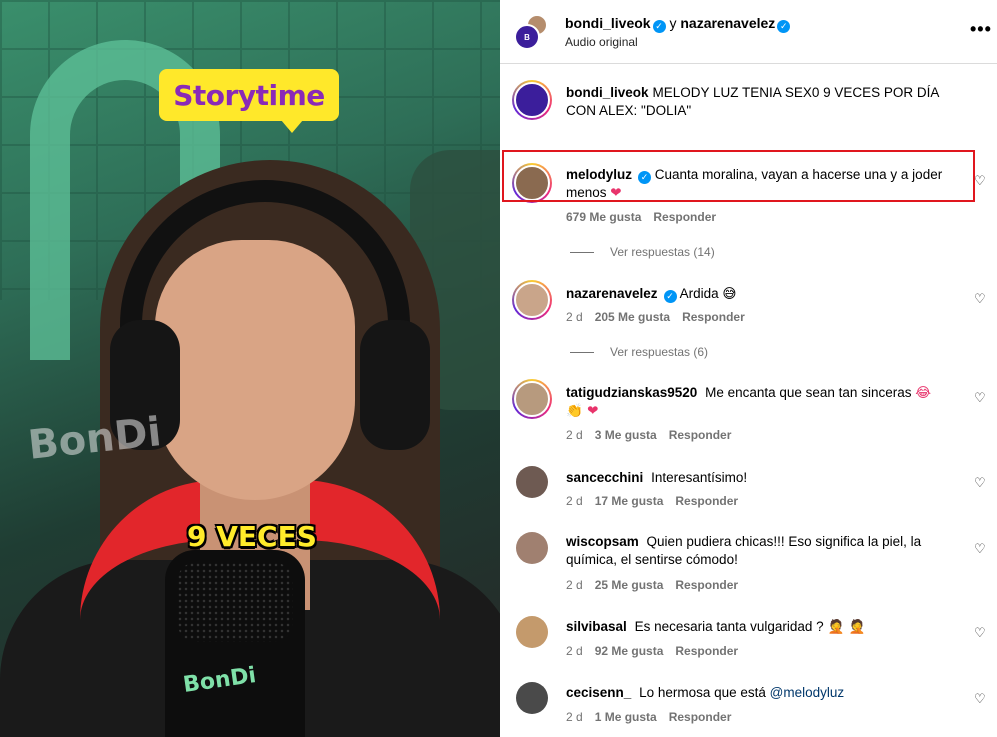 This screenshot has width=997, height=737. Describe the element at coordinates (219, 680) in the screenshot. I see `microphone-logo: BonDi` at that location.